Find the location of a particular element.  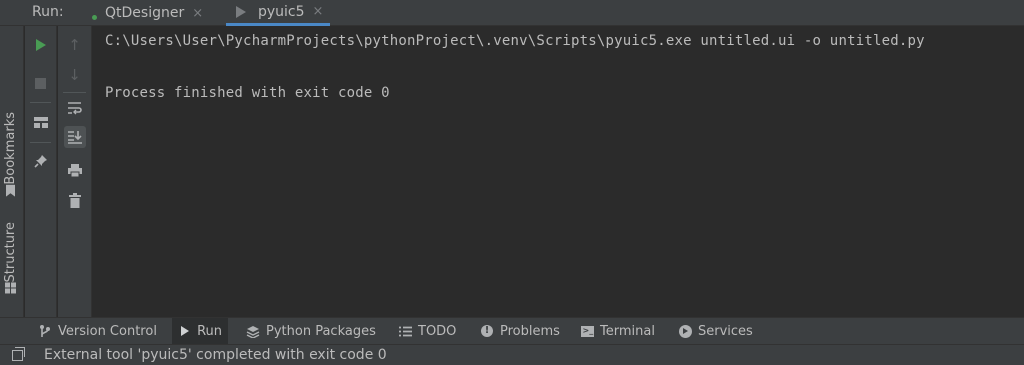

trash-icon is located at coordinates (74, 200).